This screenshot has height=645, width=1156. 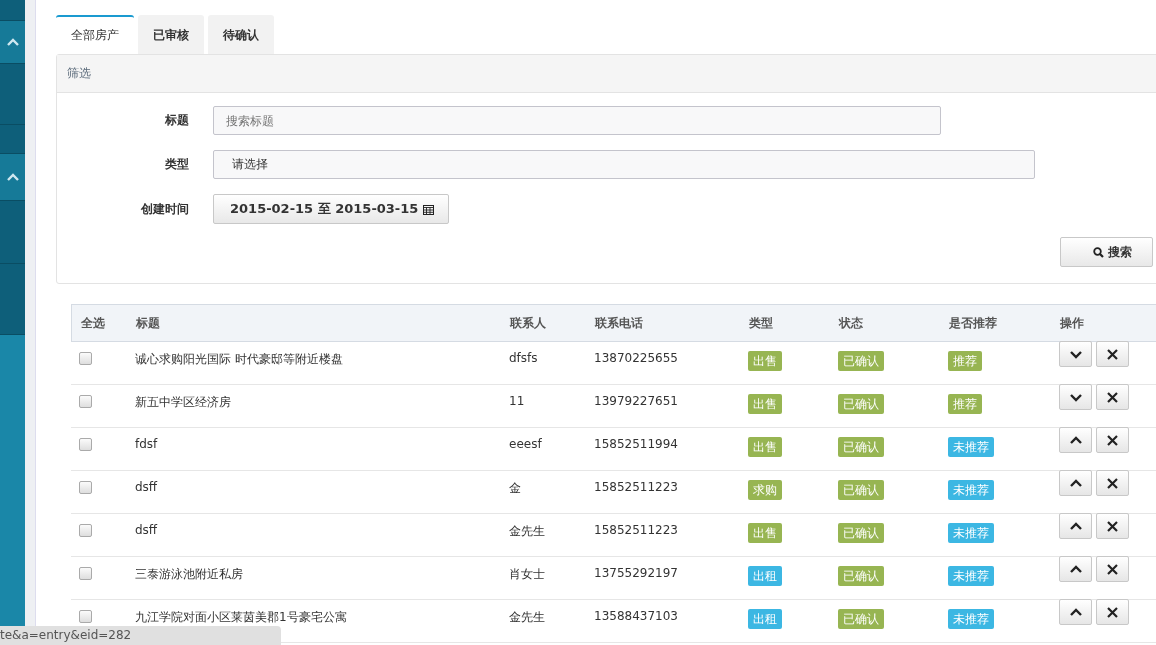 I want to click on table-cell: 肖女士, so click(x=527, y=574).